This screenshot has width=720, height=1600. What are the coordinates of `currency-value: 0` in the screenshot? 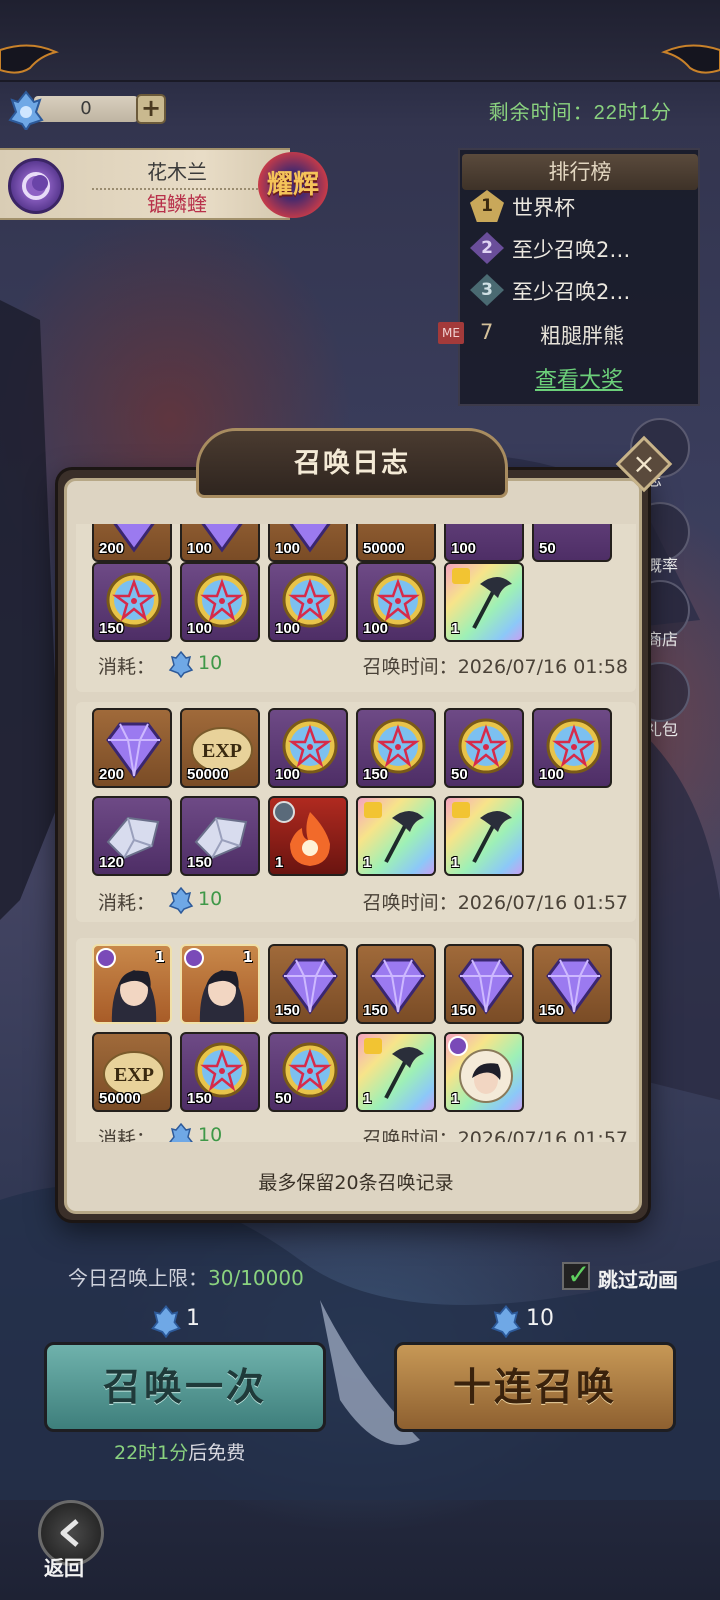 It's located at (86, 109).